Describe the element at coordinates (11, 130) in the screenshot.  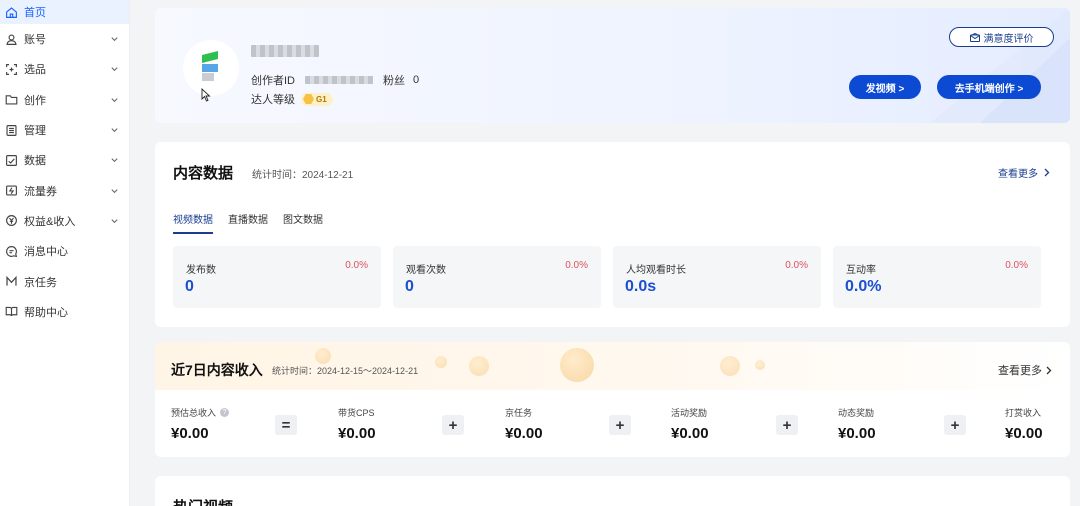
I see `list-icon` at that location.